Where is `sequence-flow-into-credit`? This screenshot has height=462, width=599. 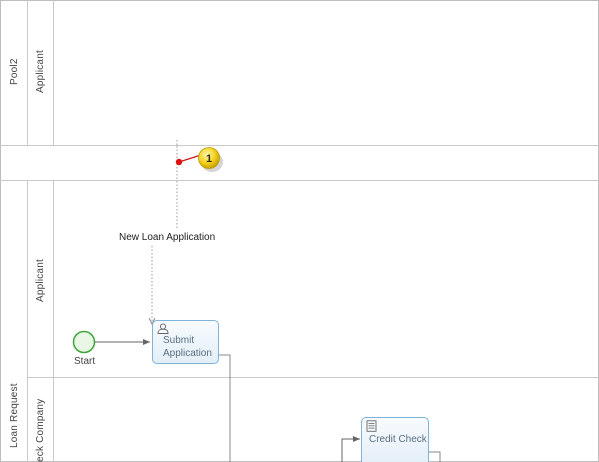
sequence-flow-into-credit is located at coordinates (350, 449).